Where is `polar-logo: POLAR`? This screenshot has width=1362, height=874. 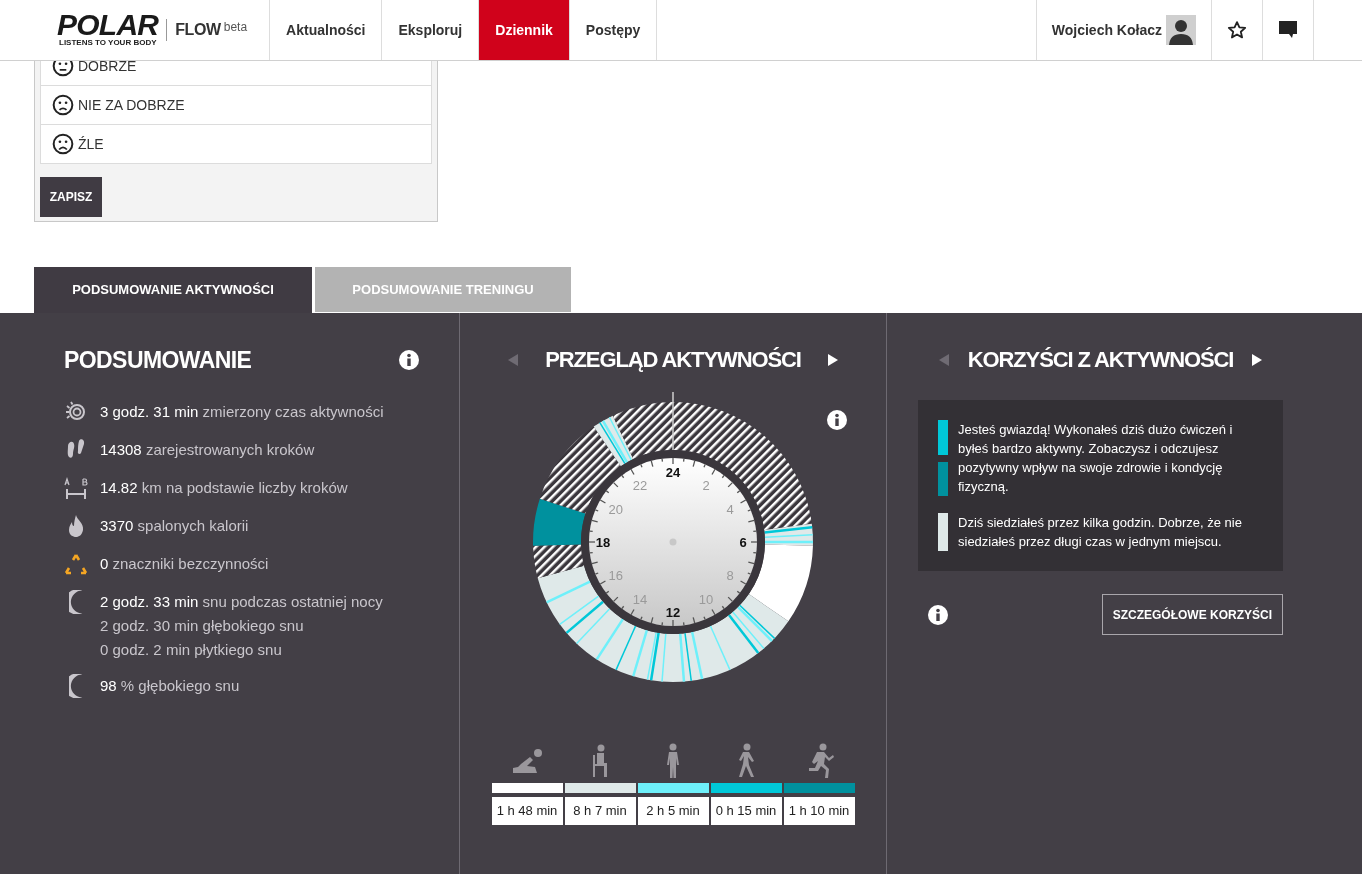 polar-logo: POLAR is located at coordinates (108, 25).